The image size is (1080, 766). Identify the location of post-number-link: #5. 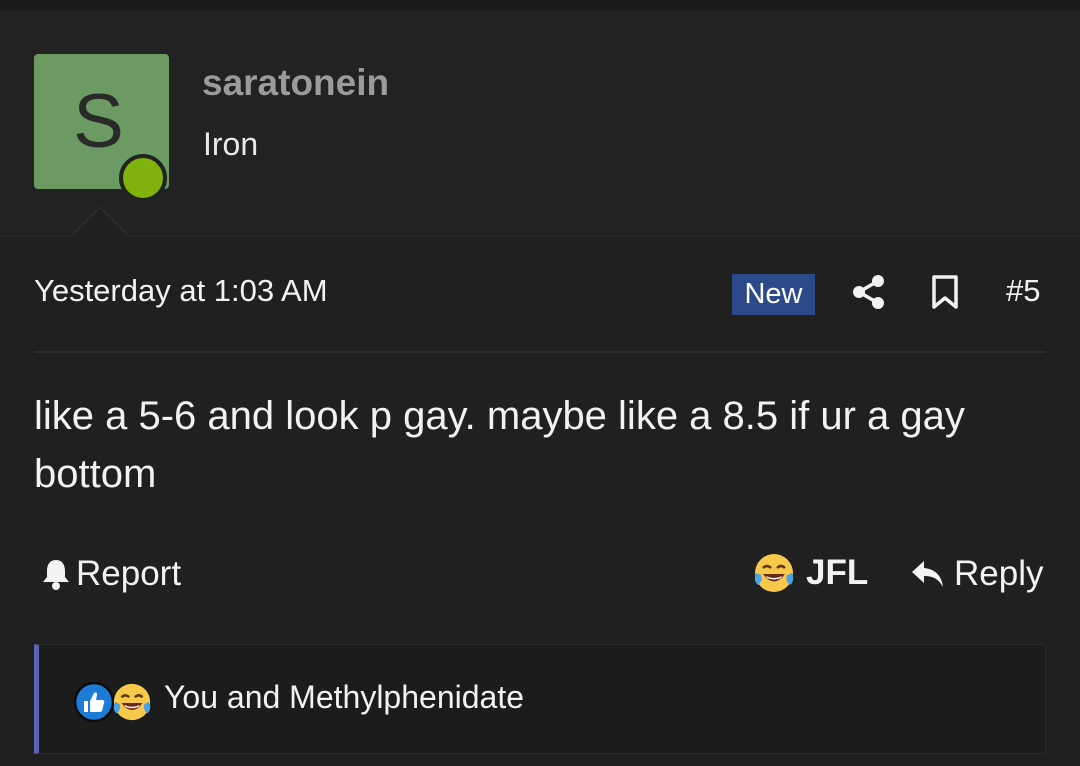
(1023, 291).